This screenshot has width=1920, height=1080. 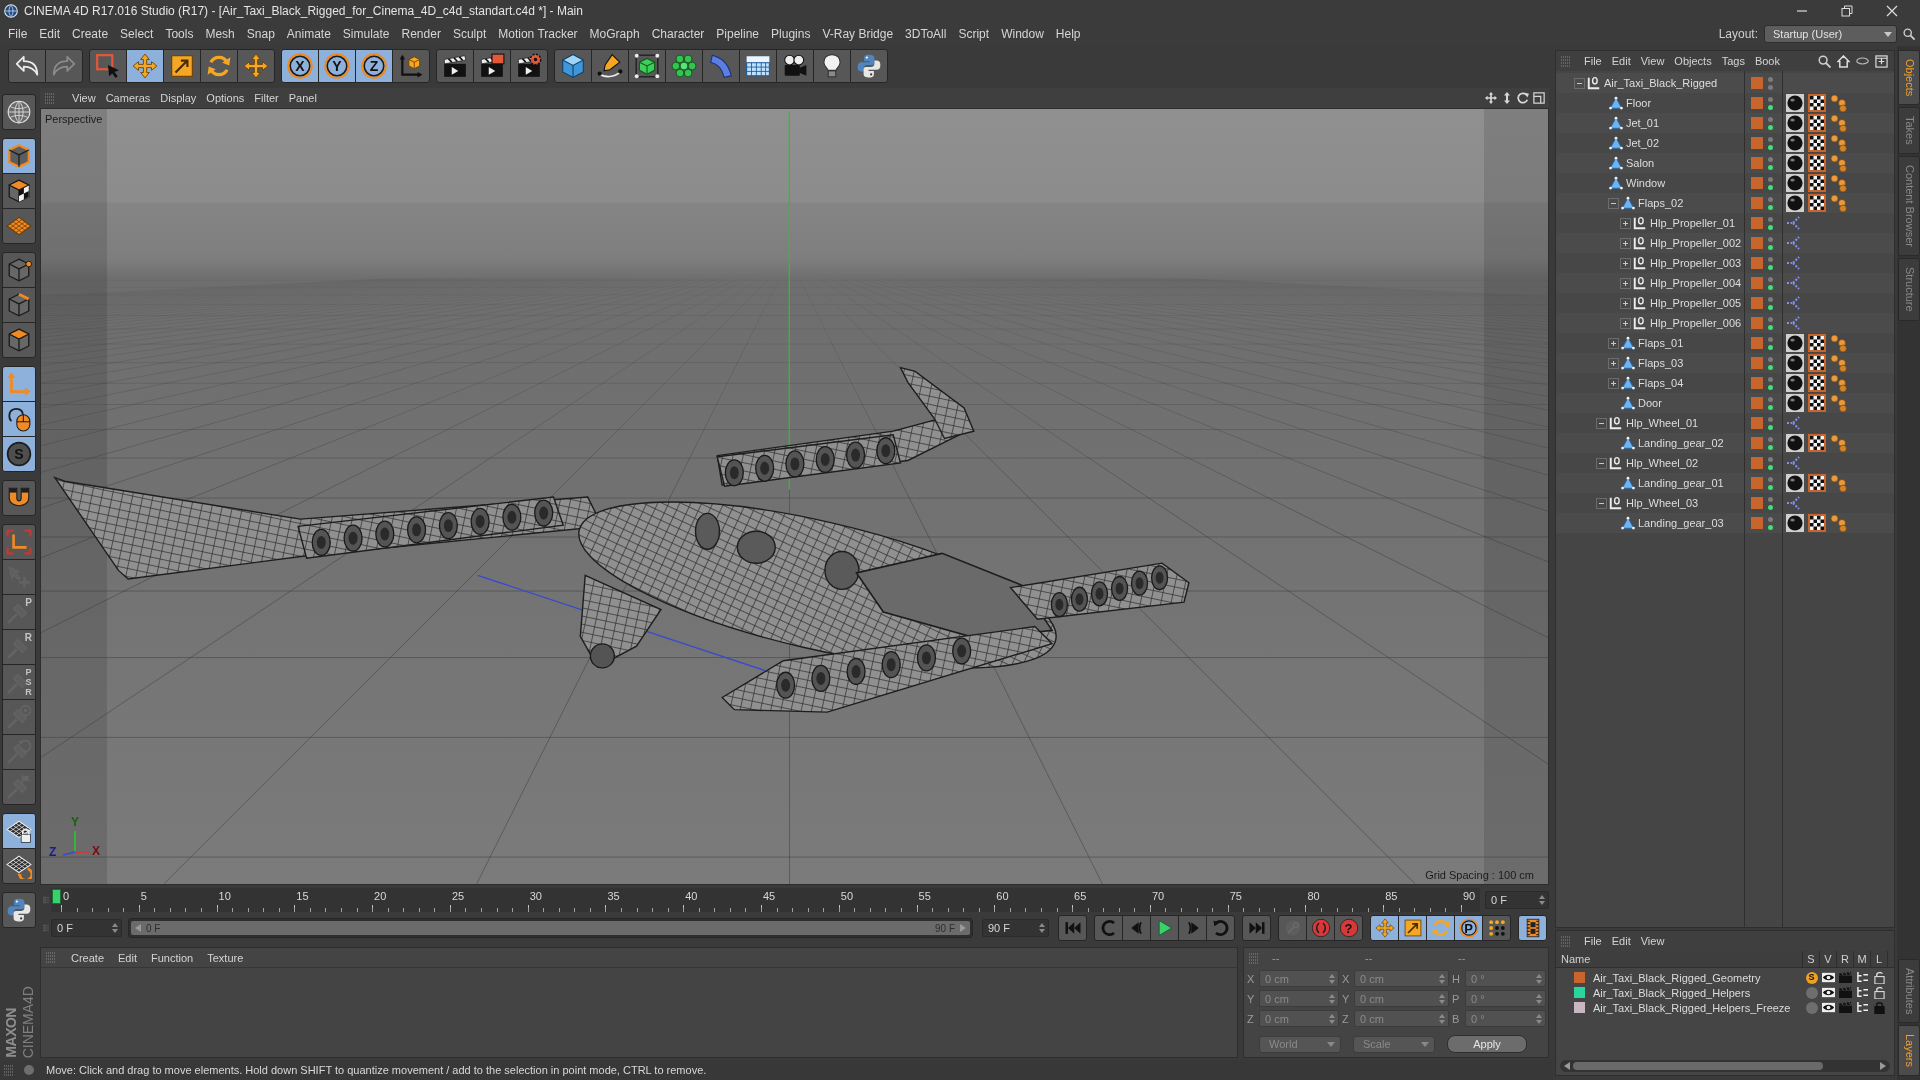 What do you see at coordinates (19, 542) in the screenshot?
I see `quantize-button` at bounding box center [19, 542].